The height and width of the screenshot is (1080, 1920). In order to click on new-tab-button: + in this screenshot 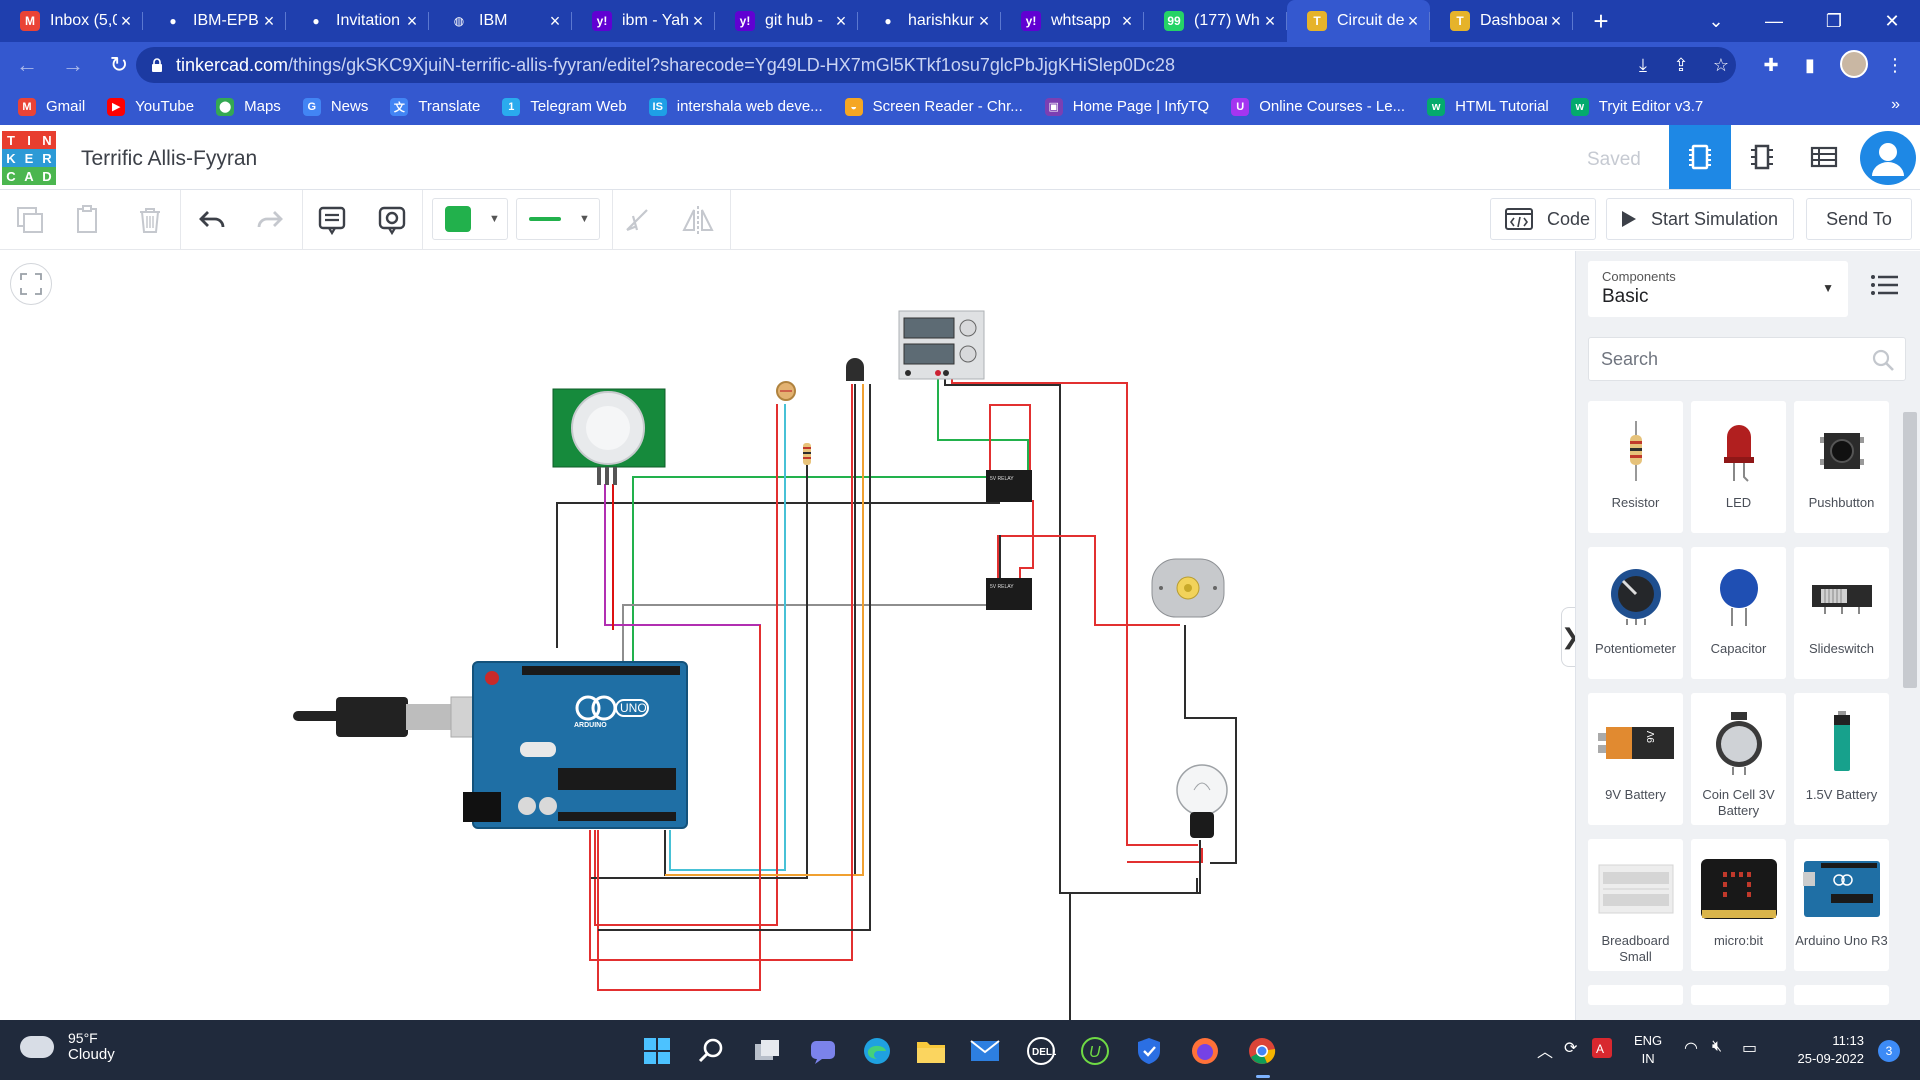, I will do `click(1601, 21)`.